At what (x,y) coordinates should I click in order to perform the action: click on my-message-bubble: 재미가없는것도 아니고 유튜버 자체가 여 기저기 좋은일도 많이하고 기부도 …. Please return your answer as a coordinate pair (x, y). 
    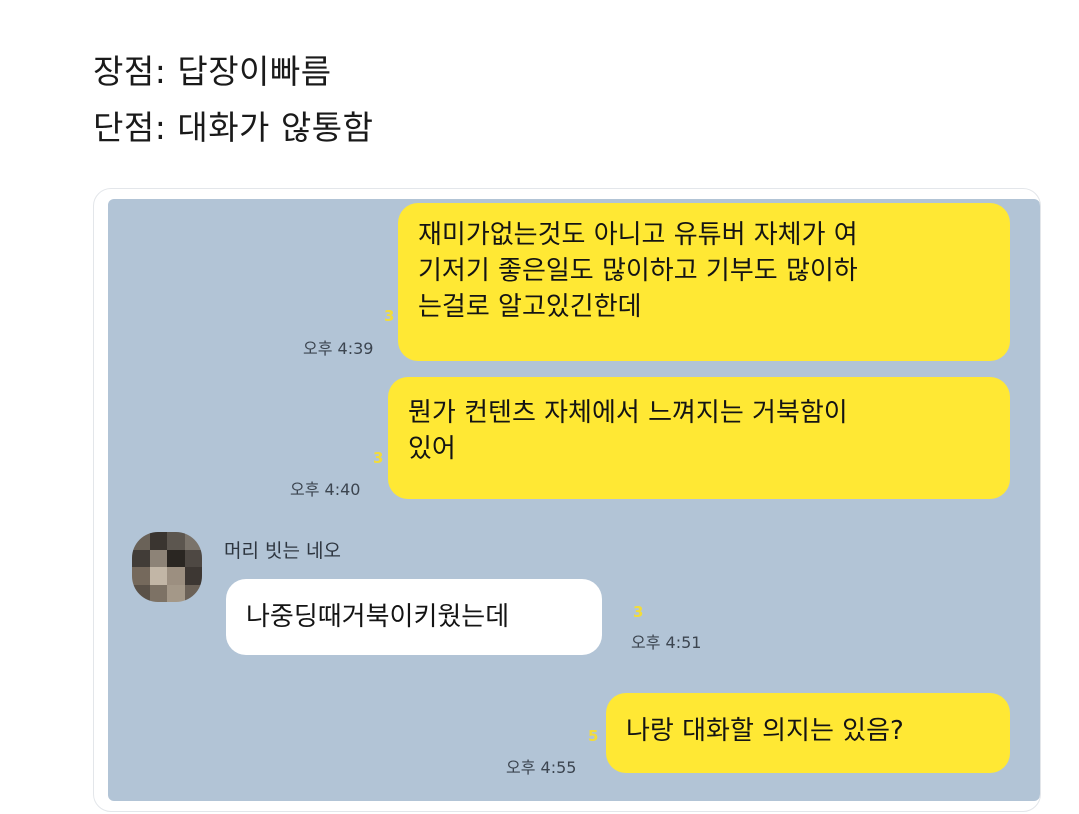
    Looking at the image, I should click on (704, 282).